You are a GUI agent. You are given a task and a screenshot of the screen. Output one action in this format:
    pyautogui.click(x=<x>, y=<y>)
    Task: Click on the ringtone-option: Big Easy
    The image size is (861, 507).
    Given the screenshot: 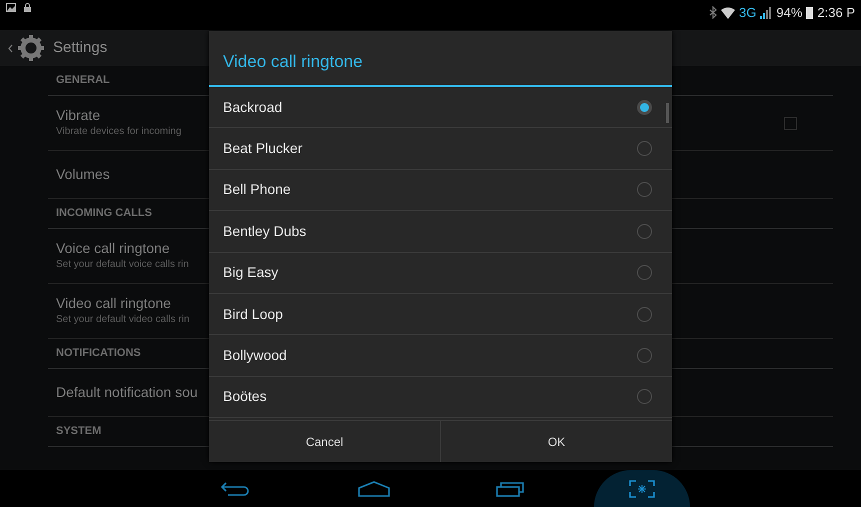 What is the action you would take?
    pyautogui.click(x=440, y=273)
    